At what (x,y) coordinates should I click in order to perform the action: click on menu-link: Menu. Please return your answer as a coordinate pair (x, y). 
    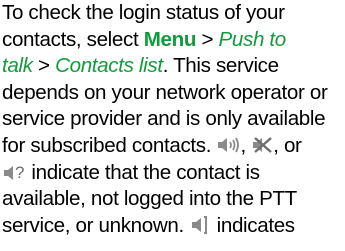
    Looking at the image, I should click on (170, 39).